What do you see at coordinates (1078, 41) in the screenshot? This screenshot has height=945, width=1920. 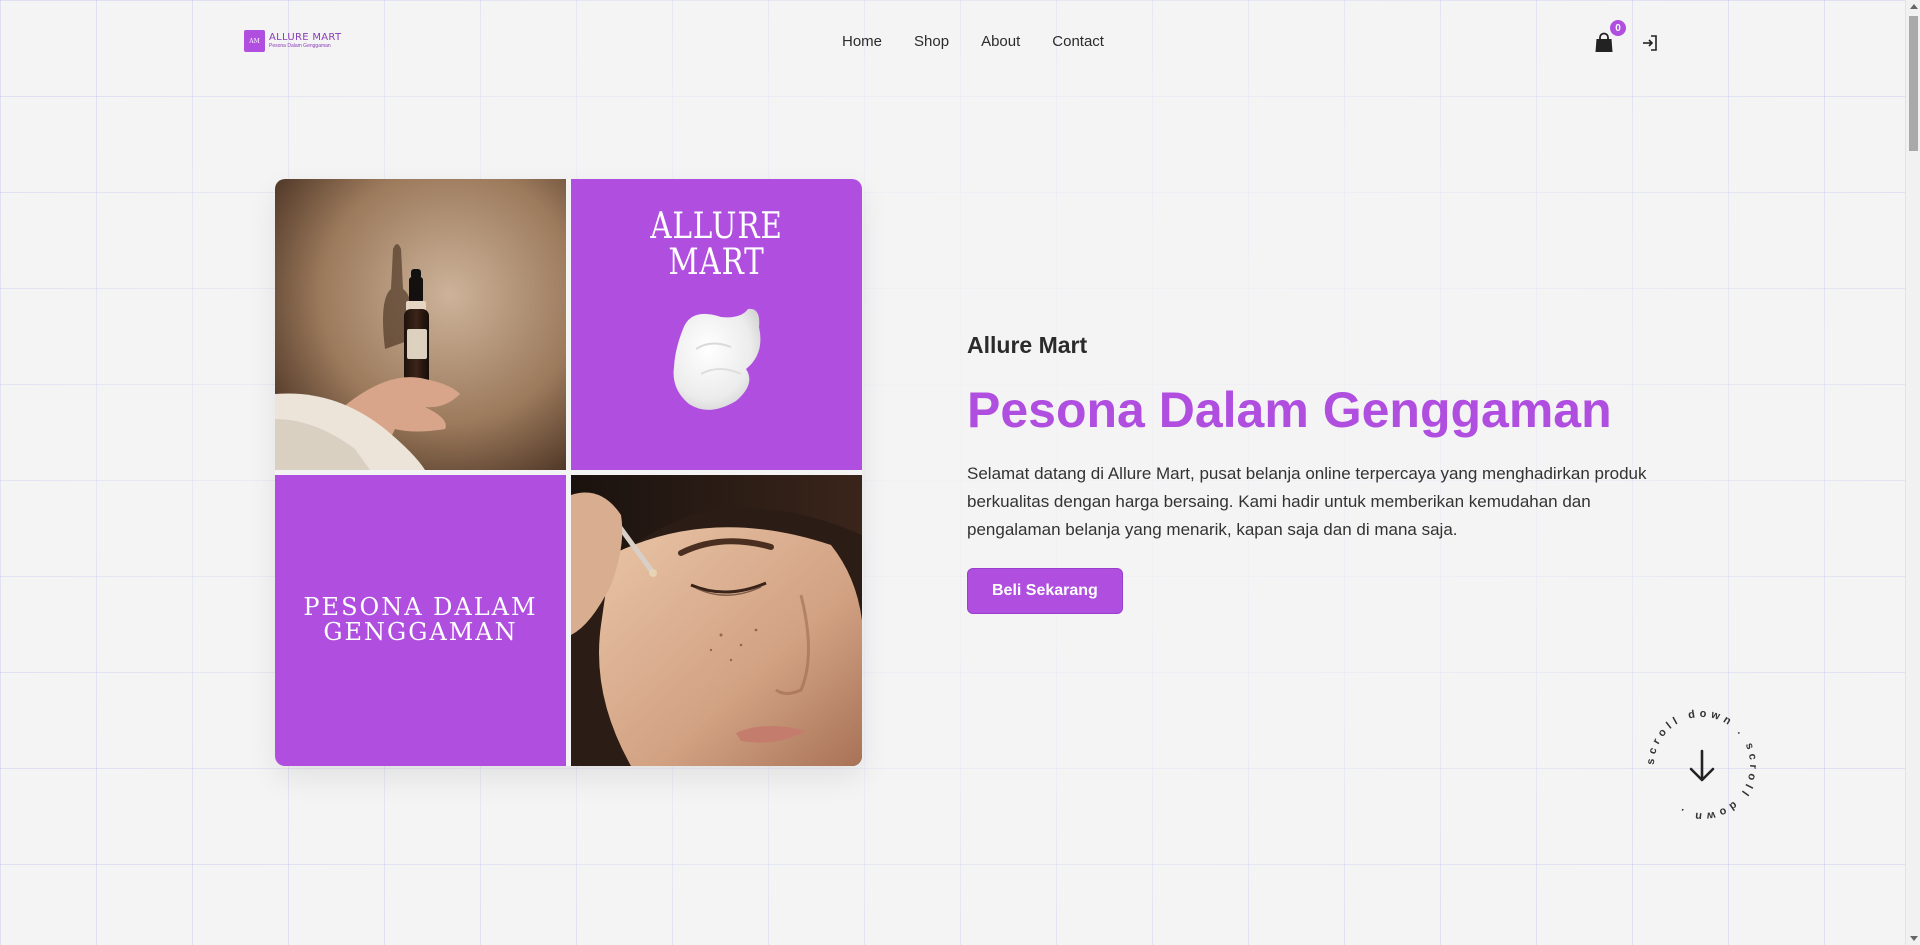 I see `nav-contact-link: Contact` at bounding box center [1078, 41].